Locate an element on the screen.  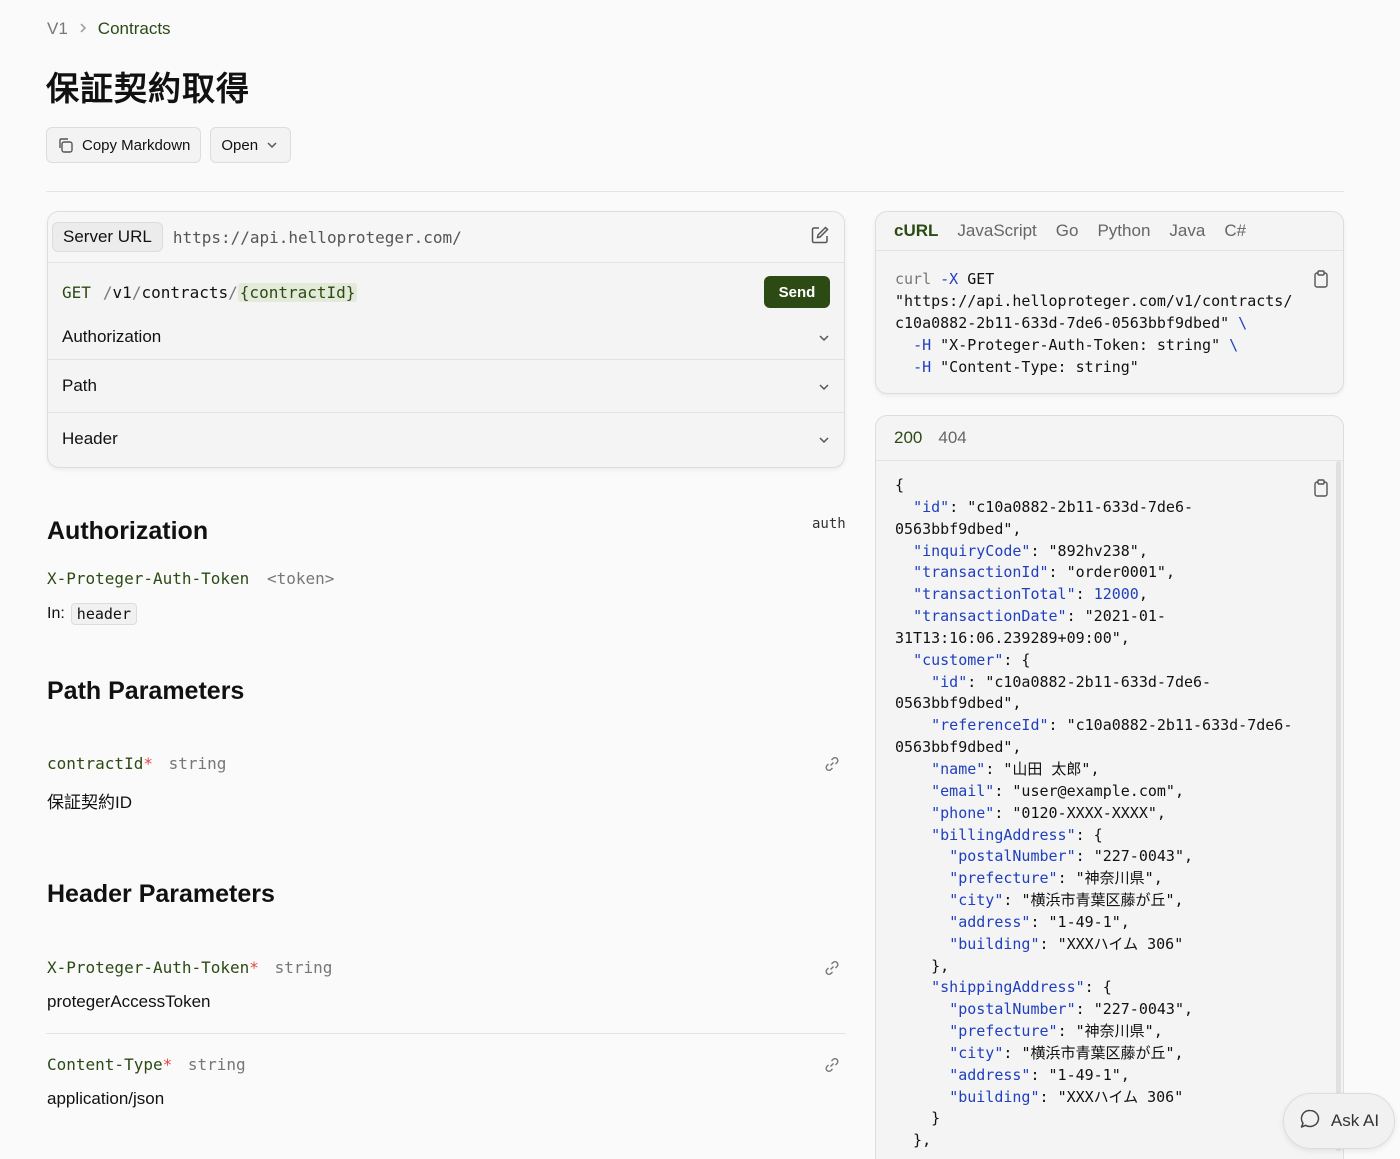
header-param-description: application/json is located at coordinates (106, 1098).